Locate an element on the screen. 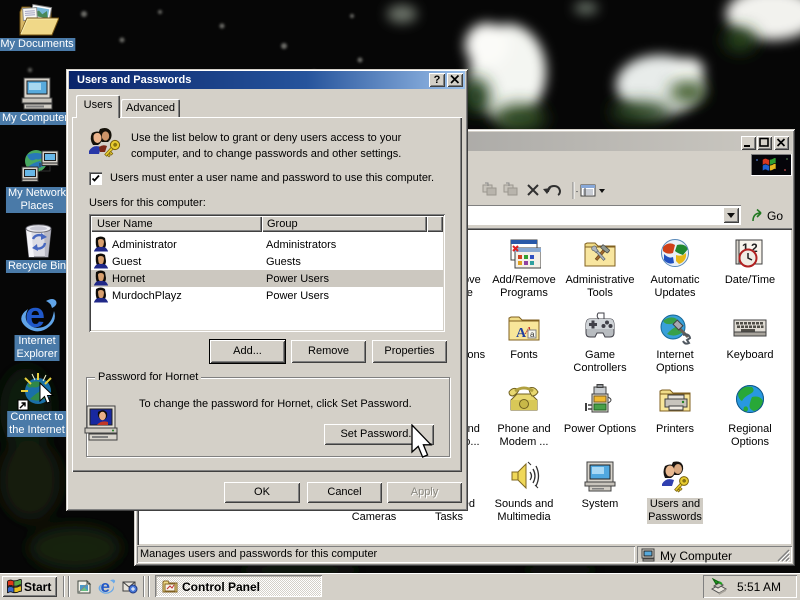 This screenshot has width=800, height=600. svg-text: a is located at coordinates (532, 334).